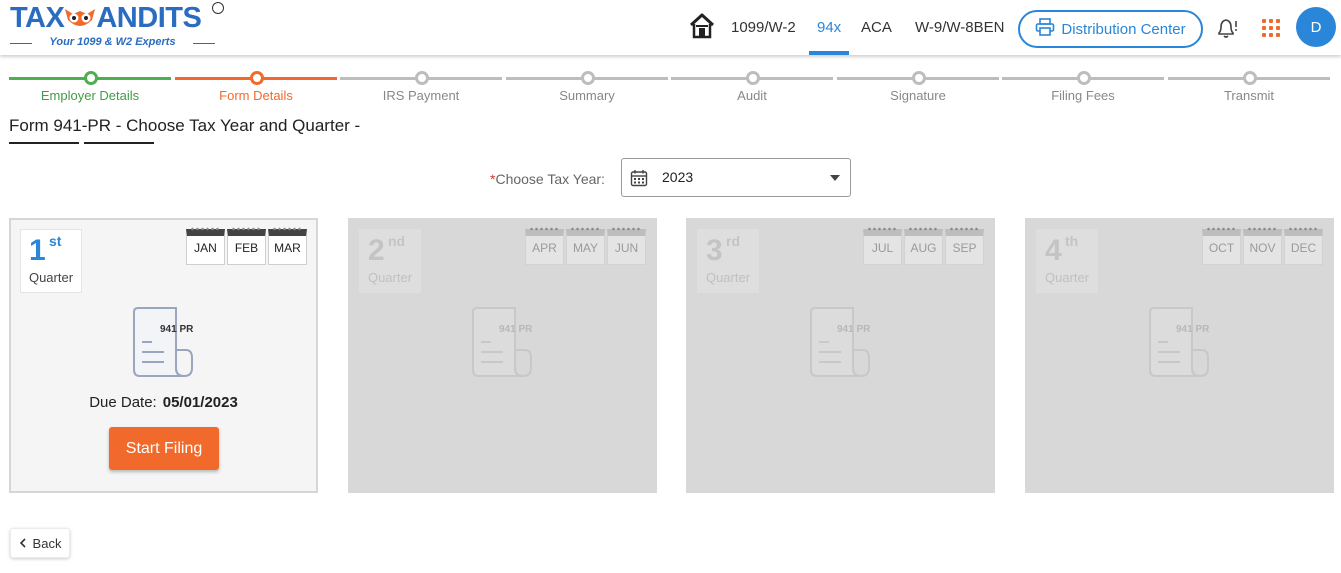  Describe the element at coordinates (287, 246) in the screenshot. I see `month-calendar-icon: MAR` at that location.